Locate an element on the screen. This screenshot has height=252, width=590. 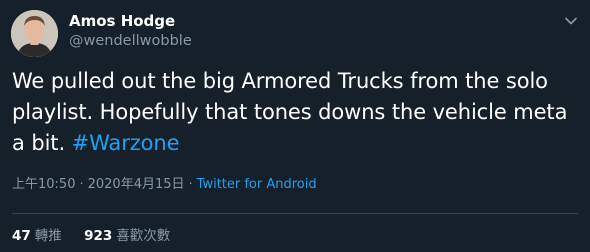
likes-count: 923 is located at coordinates (98, 236).